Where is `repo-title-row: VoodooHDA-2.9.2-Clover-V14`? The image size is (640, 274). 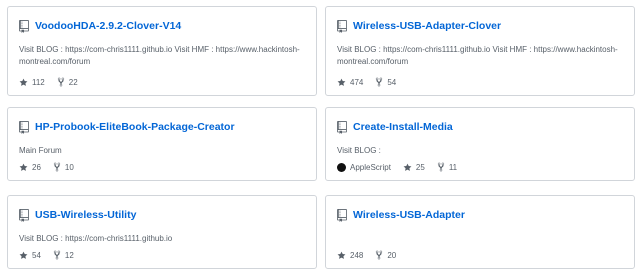
repo-title-row: VoodooHDA-2.9.2-Clover-V14 is located at coordinates (162, 26).